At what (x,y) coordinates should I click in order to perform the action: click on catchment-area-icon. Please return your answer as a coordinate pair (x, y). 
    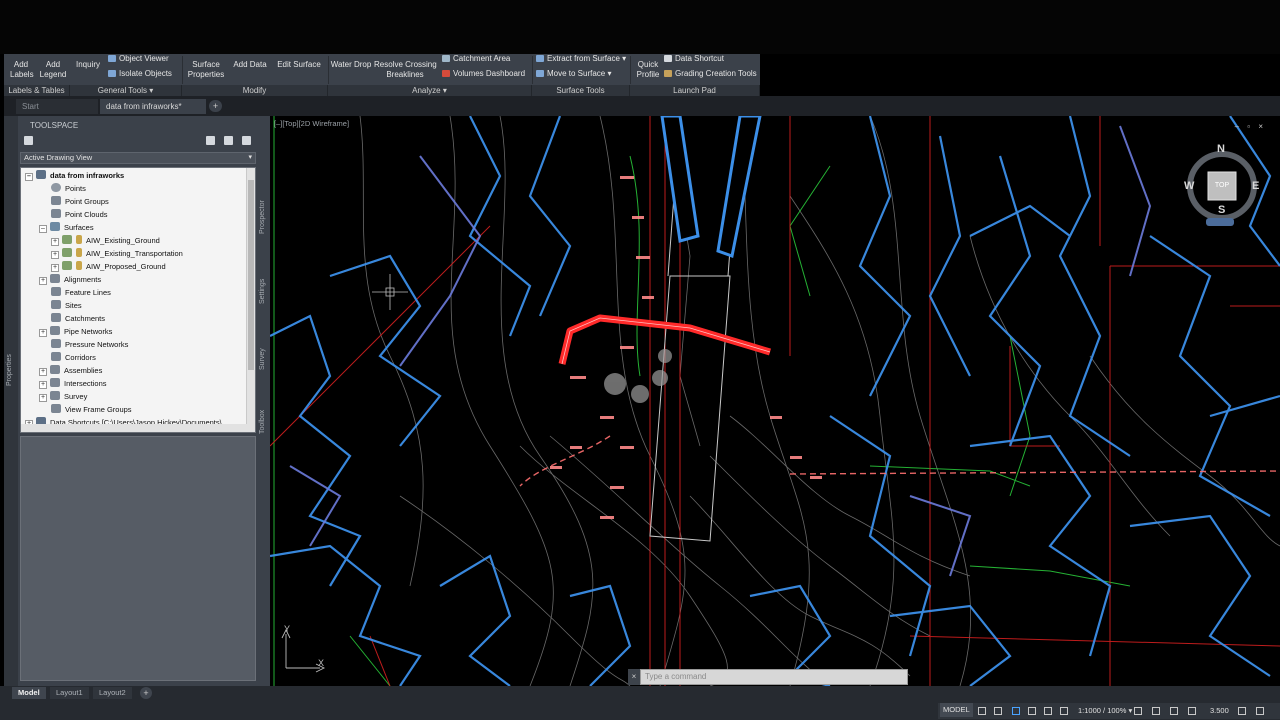
    Looking at the image, I should click on (446, 58).